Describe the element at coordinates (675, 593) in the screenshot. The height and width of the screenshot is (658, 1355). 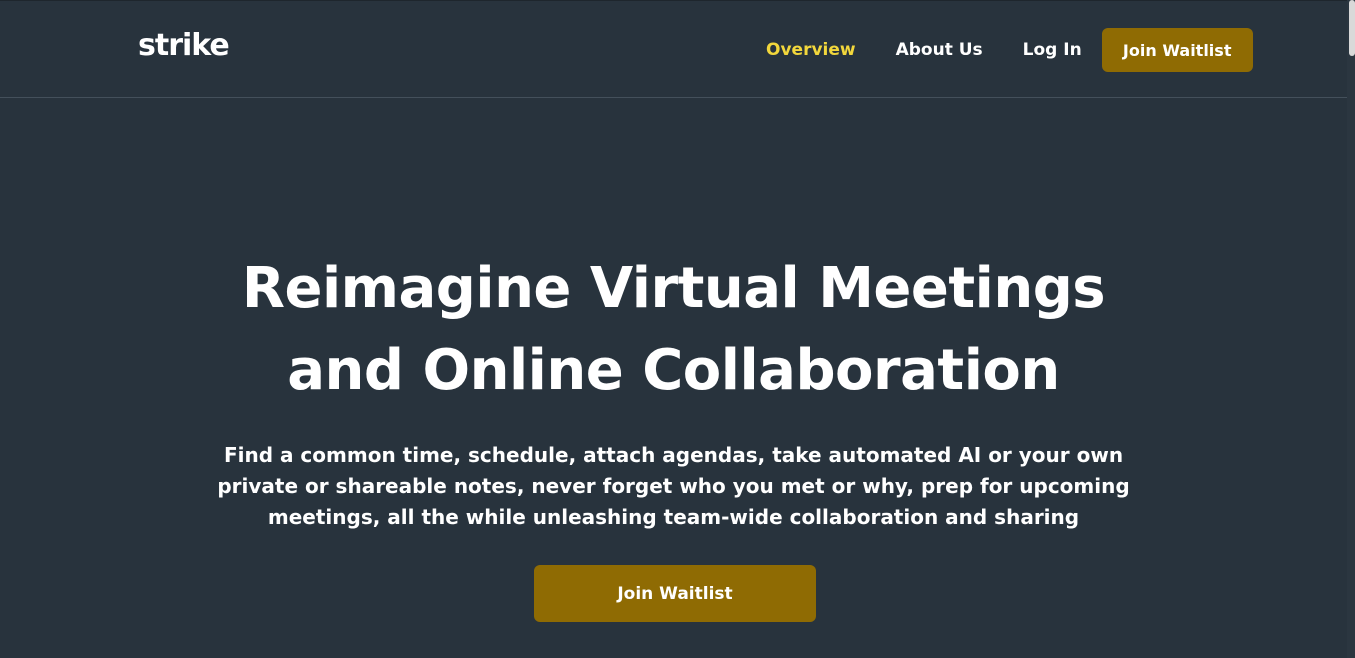
I see `join-waitlist-hero-button: Join Waitlist` at that location.